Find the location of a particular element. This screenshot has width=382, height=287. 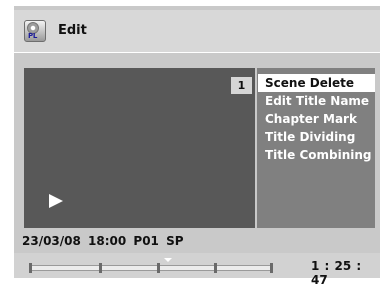

position-indicator-icon is located at coordinates (168, 260).